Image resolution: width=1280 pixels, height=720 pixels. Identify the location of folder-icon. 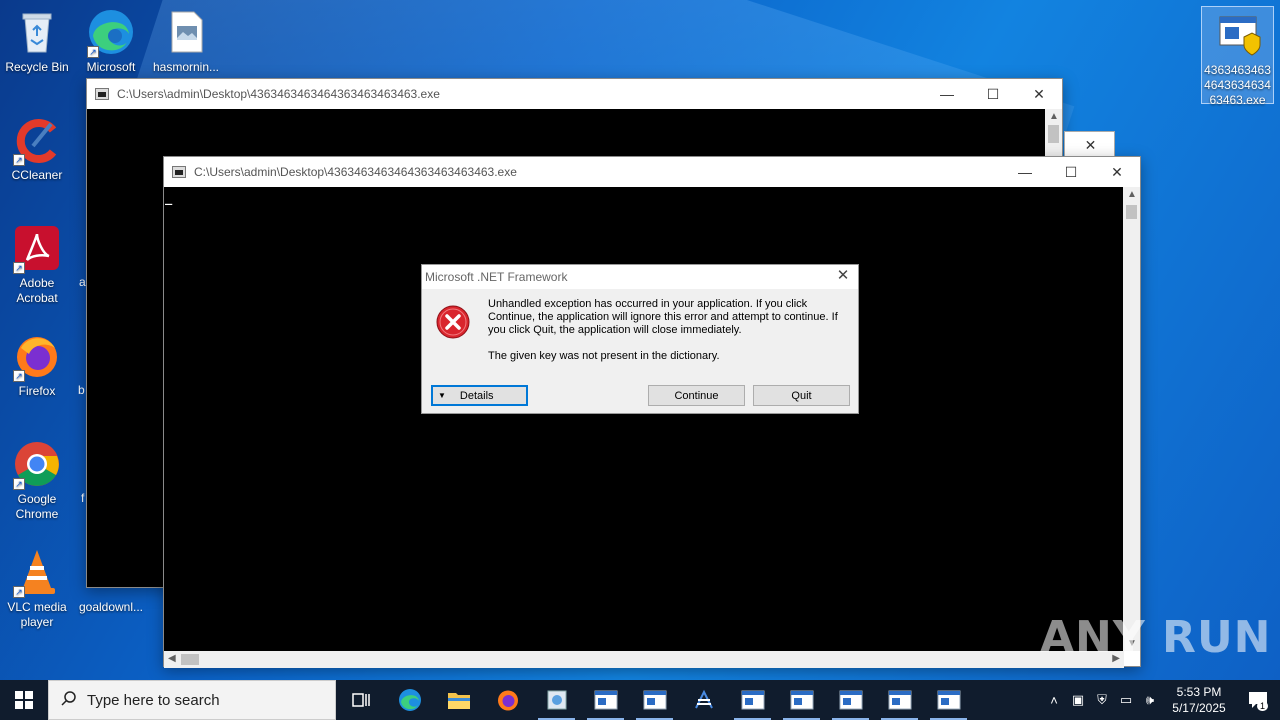
(458, 701).